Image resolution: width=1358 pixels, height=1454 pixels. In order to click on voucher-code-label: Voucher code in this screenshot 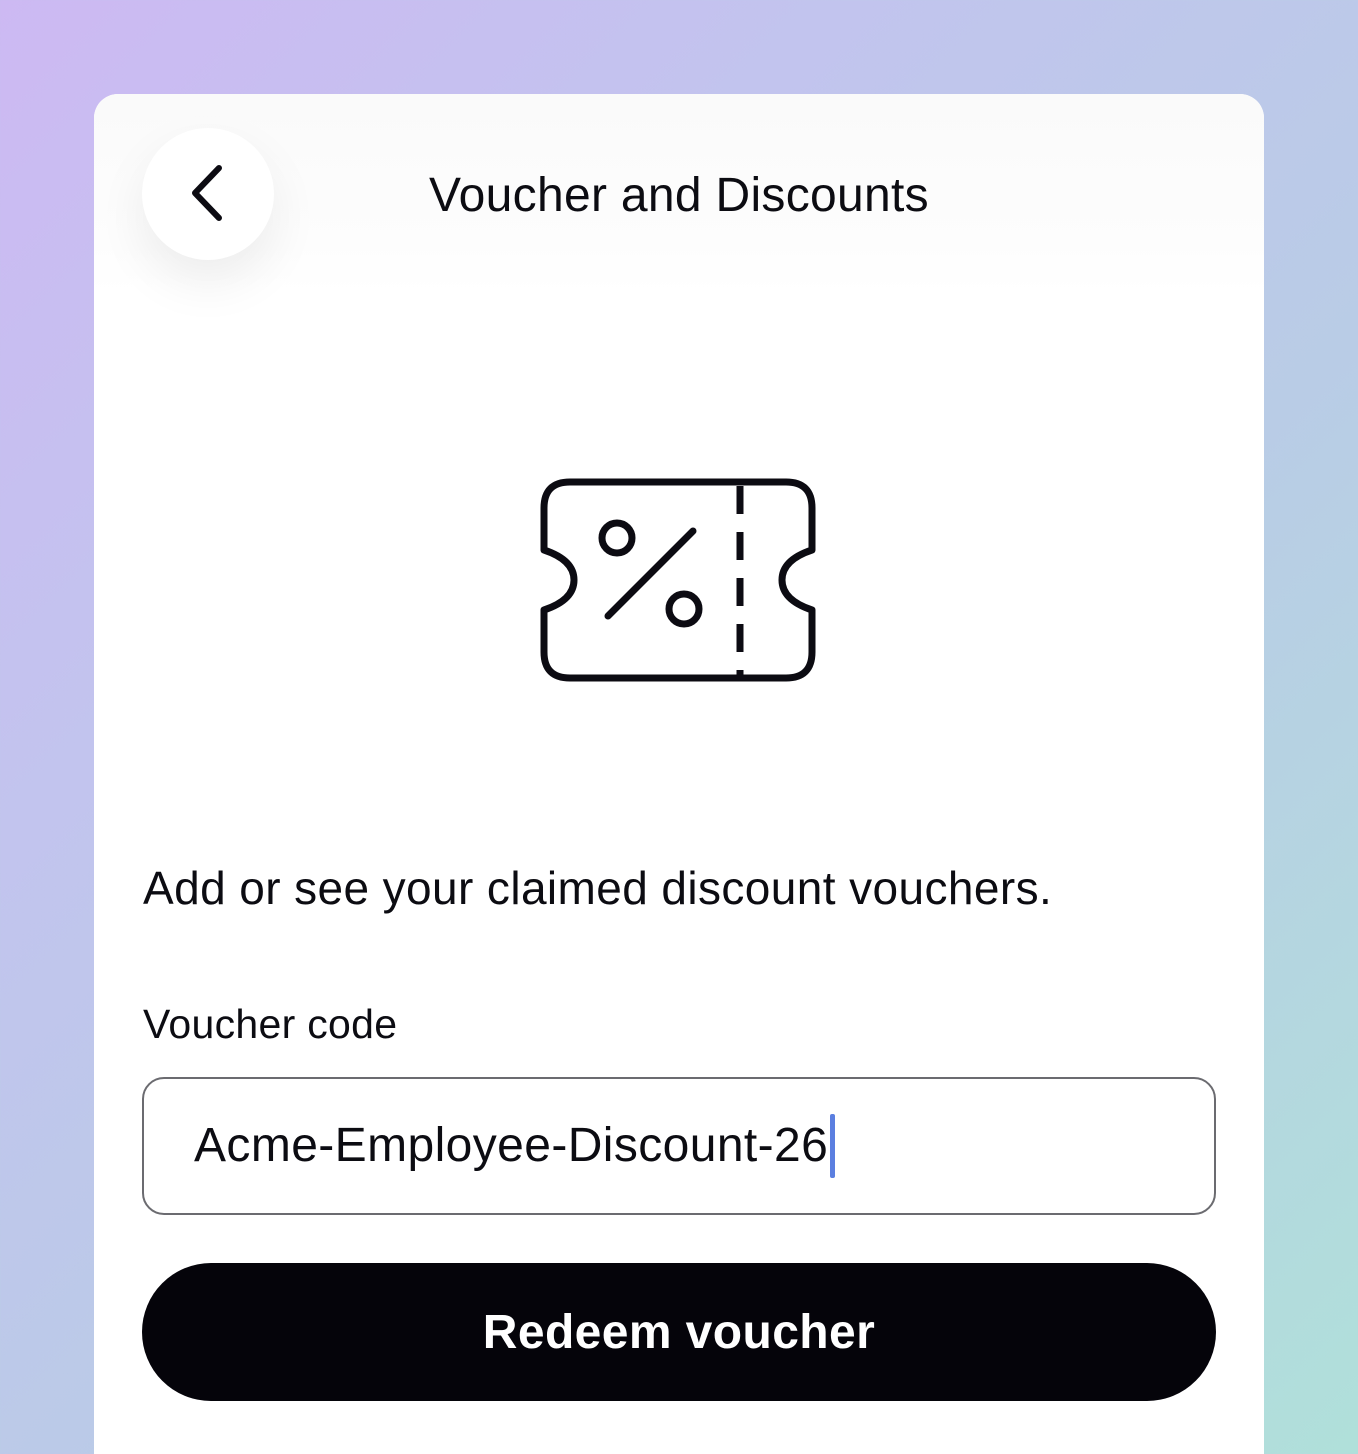, I will do `click(270, 1024)`.